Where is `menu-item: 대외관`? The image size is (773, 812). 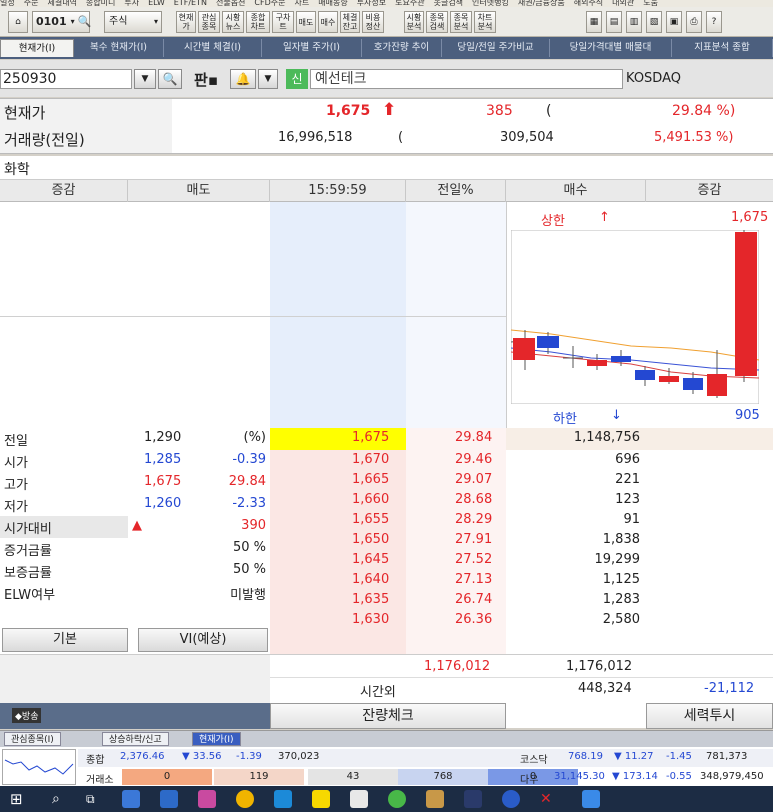
menu-item: 대외관 is located at coordinates (623, 3).